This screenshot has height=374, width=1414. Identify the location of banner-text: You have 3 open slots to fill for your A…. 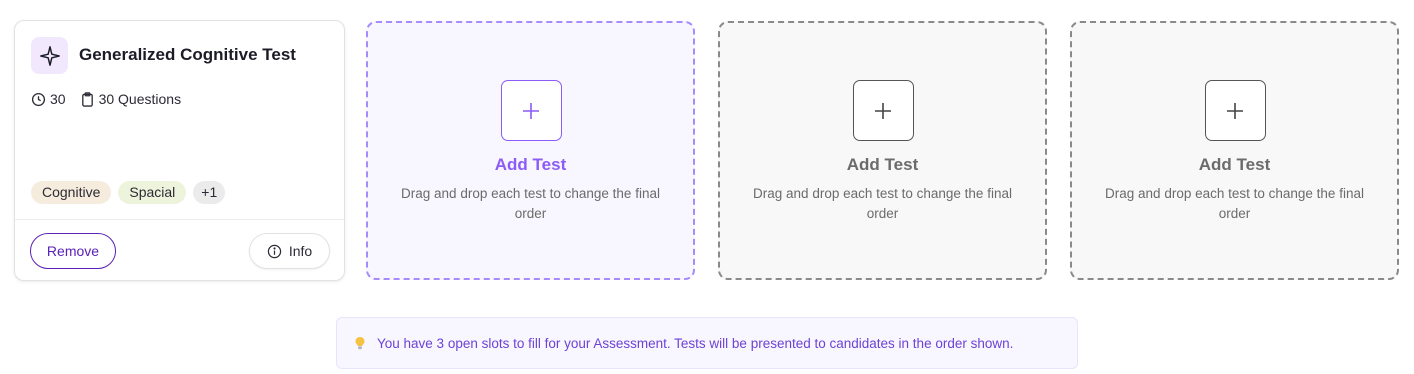
(695, 343).